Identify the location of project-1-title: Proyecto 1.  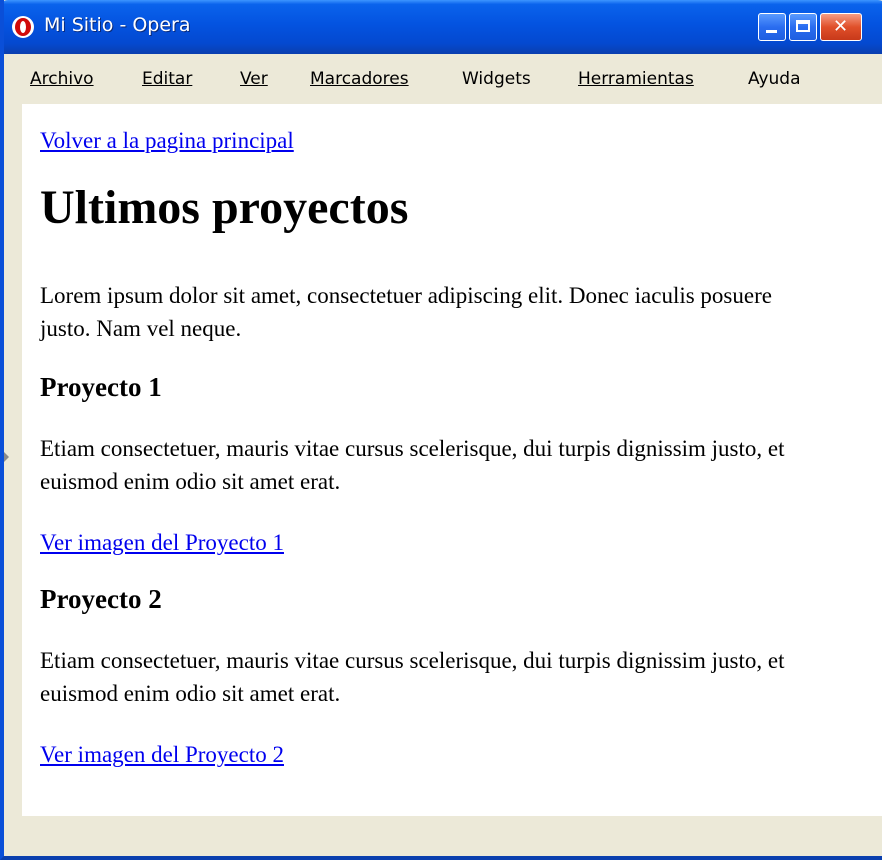
(101, 387).